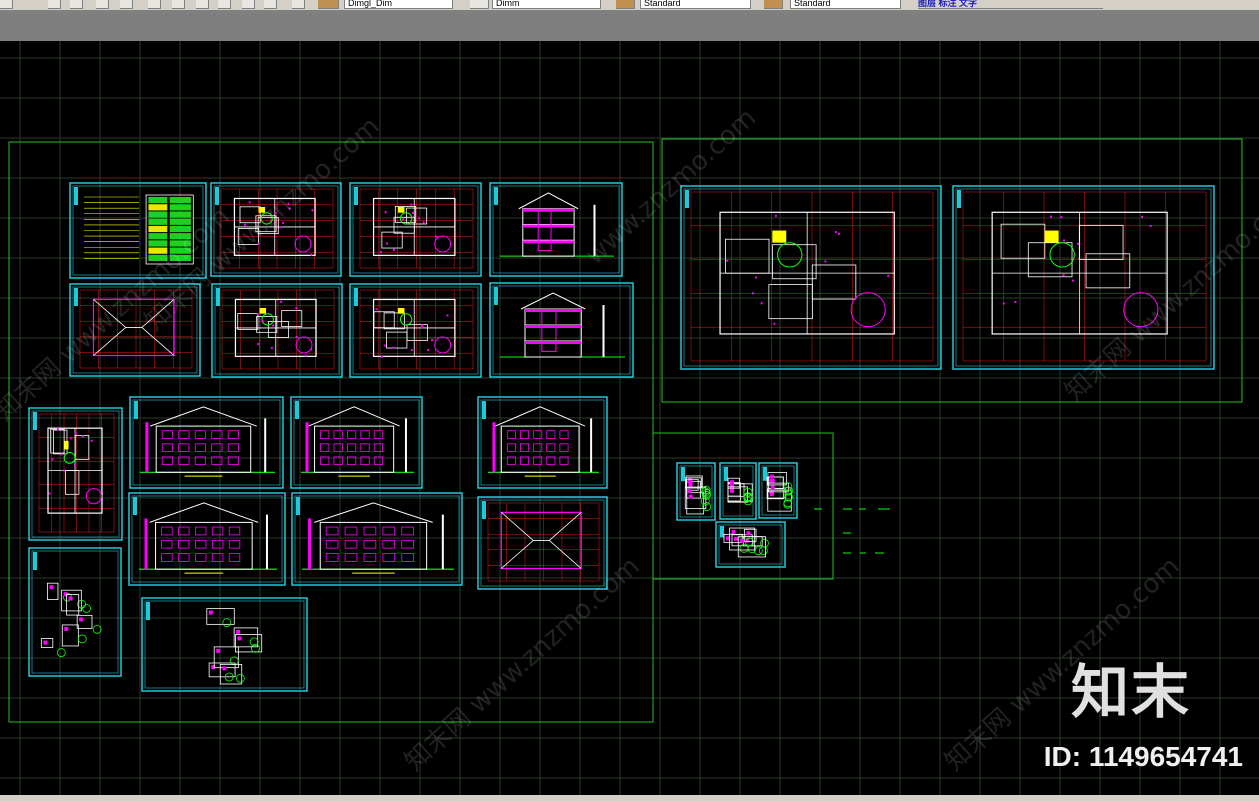  Describe the element at coordinates (76, 4) in the screenshot. I see `zoom-icon` at that location.